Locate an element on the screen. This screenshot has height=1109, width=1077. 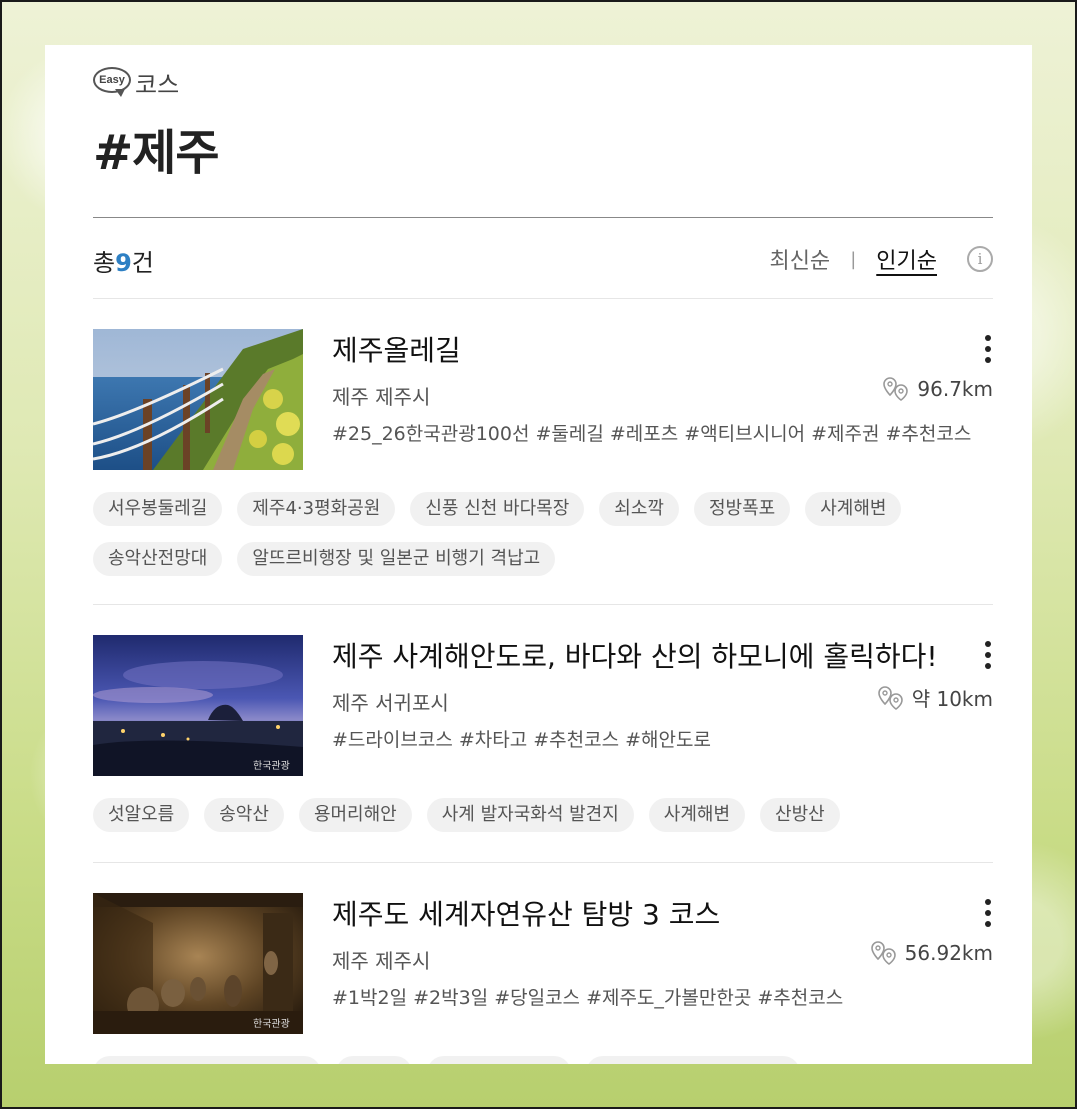
result-count-number: 9 is located at coordinates (123, 263).